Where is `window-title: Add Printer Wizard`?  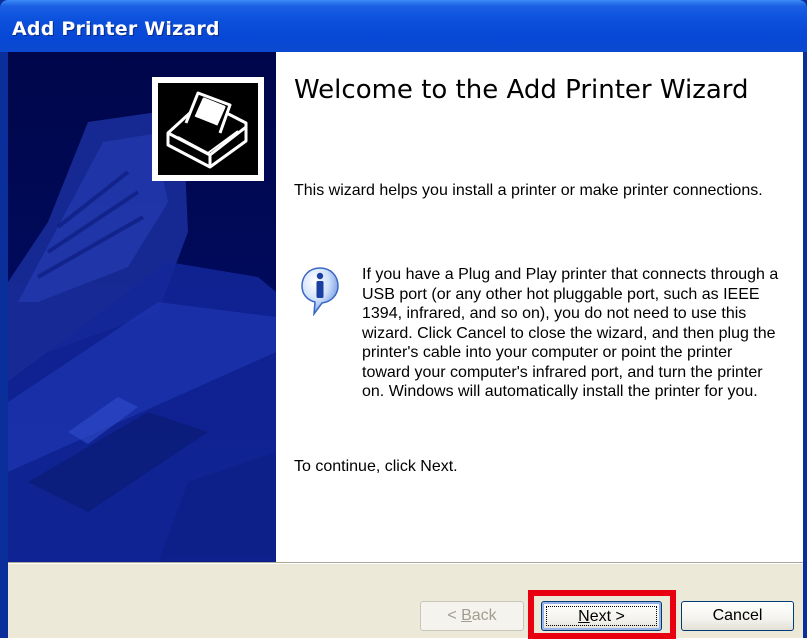
window-title: Add Printer Wizard is located at coordinates (116, 29).